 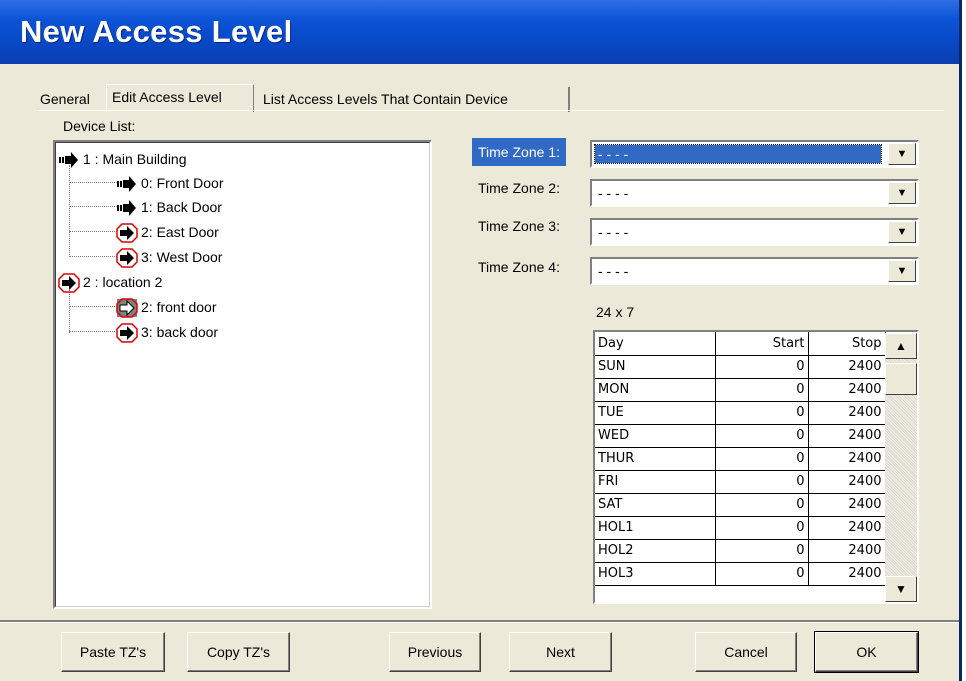 I want to click on tree-node-label: 1: Back Door, so click(x=181, y=207).